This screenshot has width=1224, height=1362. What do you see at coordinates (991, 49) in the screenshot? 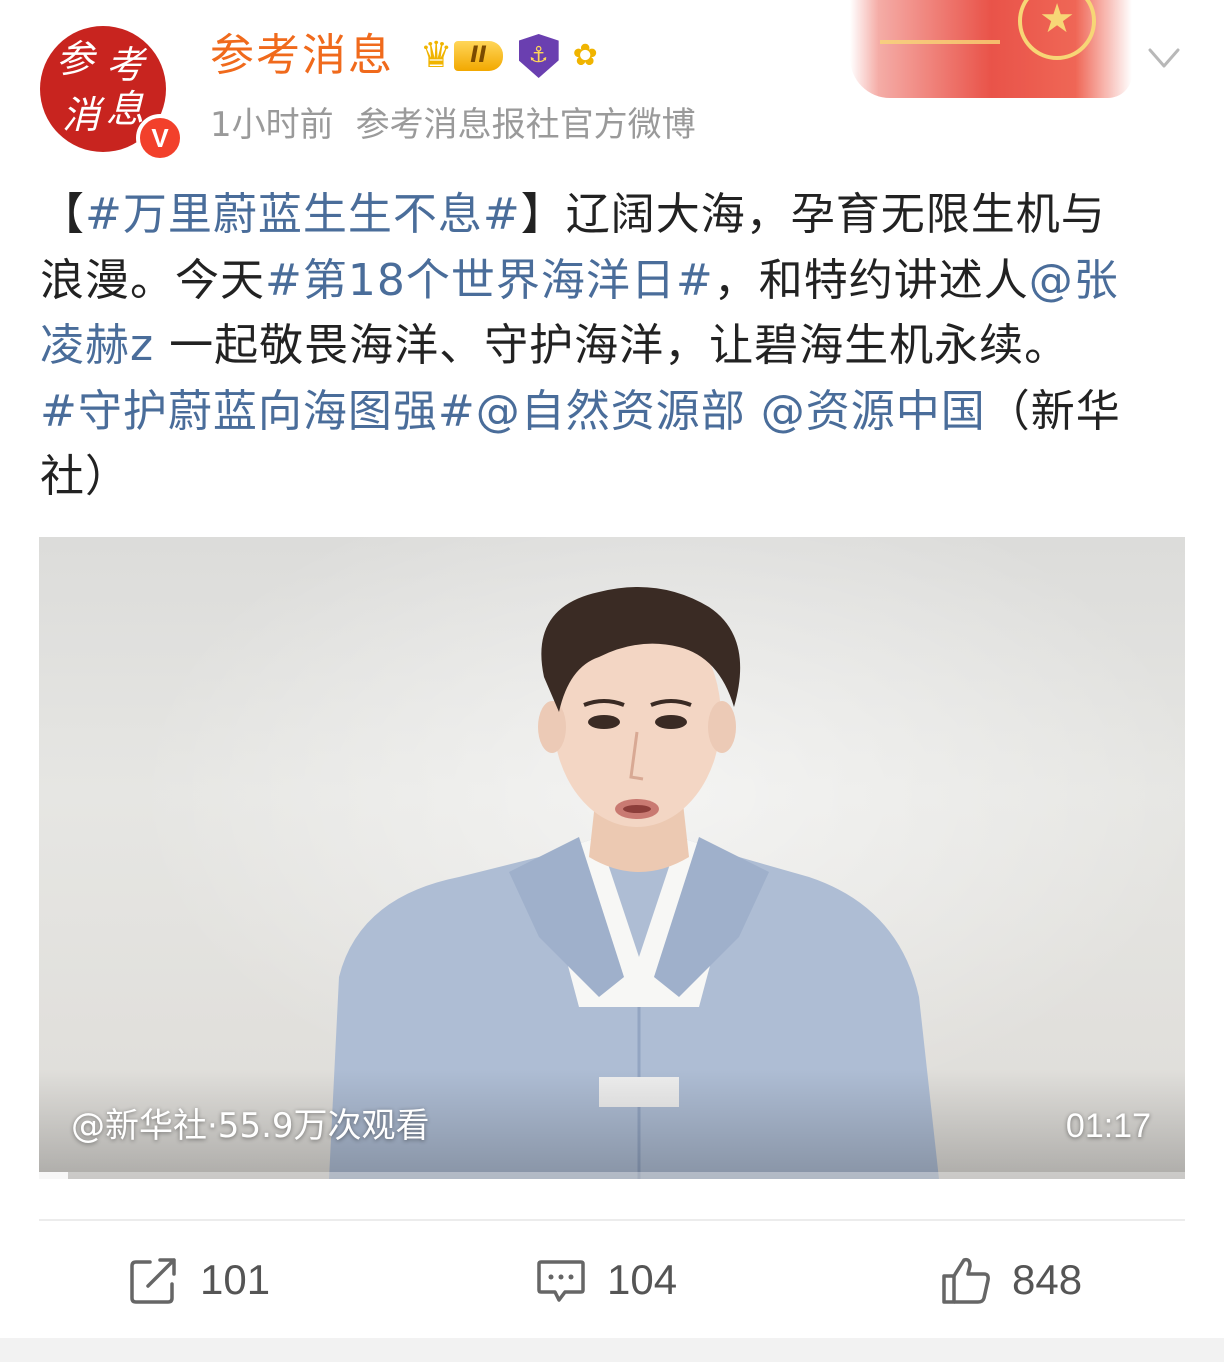
I see `decorative-banner: ★` at bounding box center [991, 49].